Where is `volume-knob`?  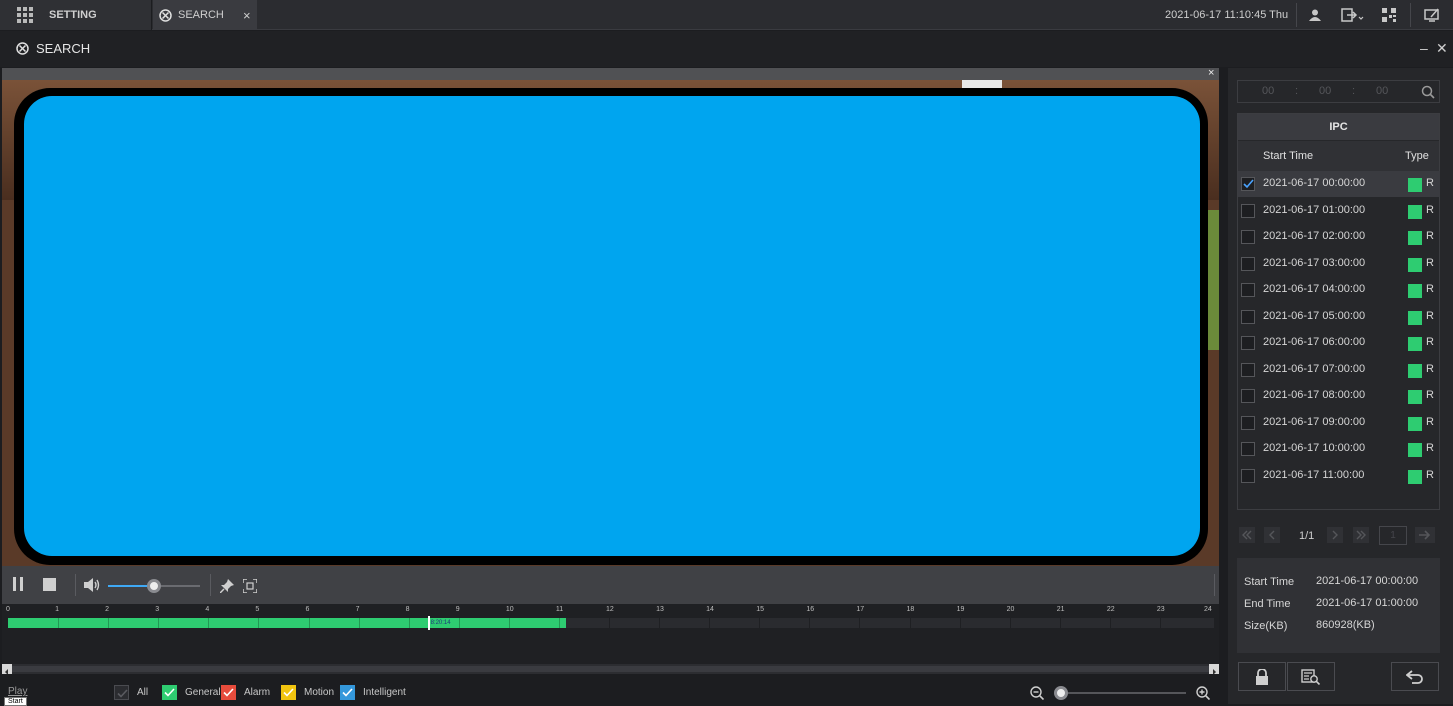 volume-knob is located at coordinates (154, 586).